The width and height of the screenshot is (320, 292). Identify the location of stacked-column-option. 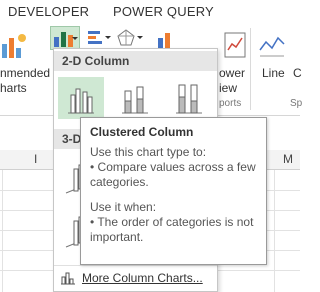
(135, 98).